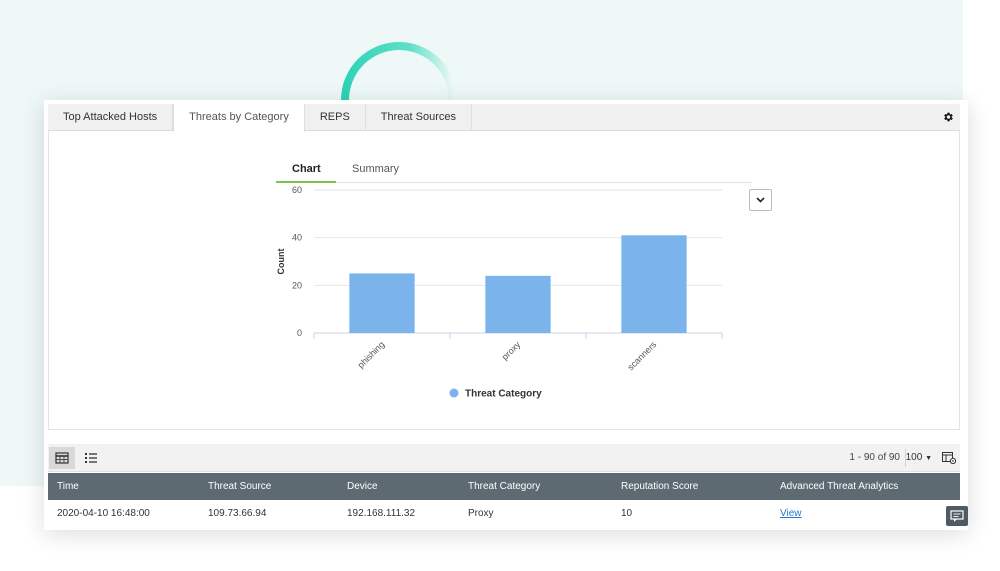 The height and width of the screenshot is (571, 1000). I want to click on tab-threats-by-category: Threats by Category, so click(239, 118).